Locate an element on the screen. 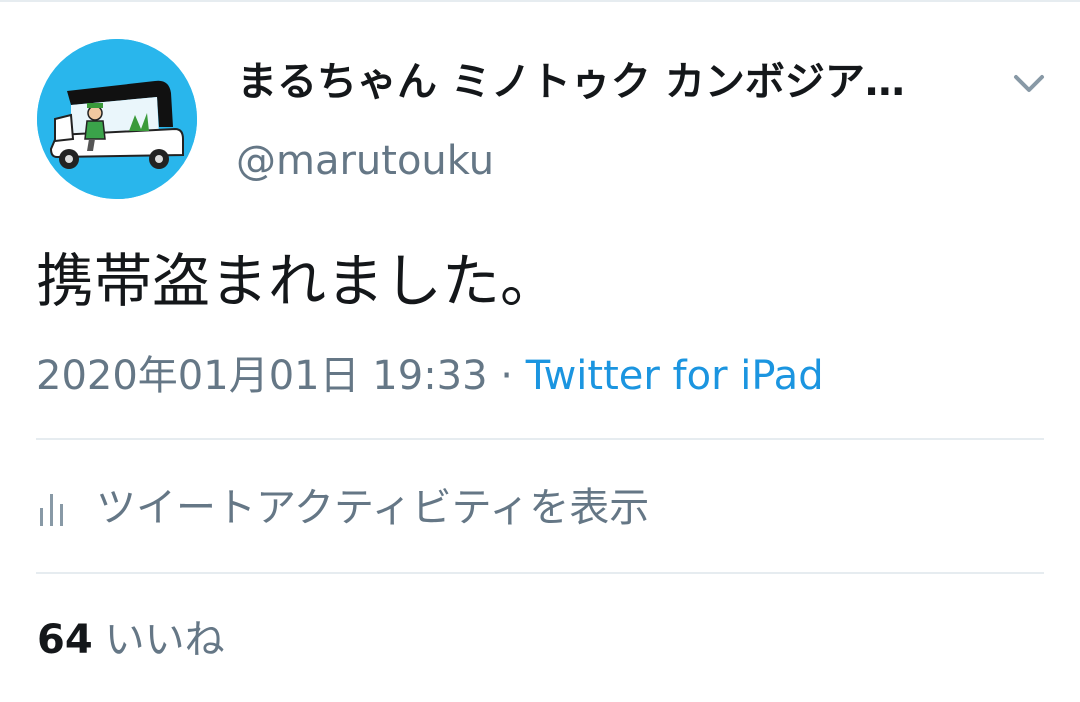  view-tweet-activity-button: ツイートアクティビティを表示 is located at coordinates (342, 508).